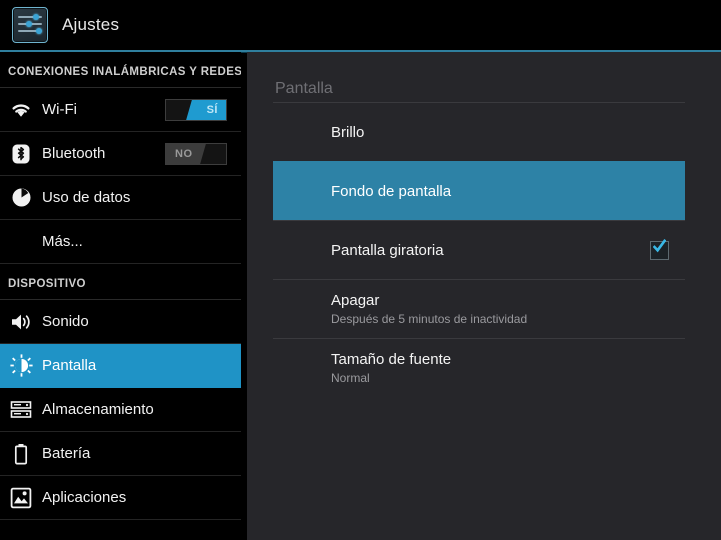 The image size is (721, 540). What do you see at coordinates (304, 88) in the screenshot?
I see `panel-title: Pantalla` at bounding box center [304, 88].